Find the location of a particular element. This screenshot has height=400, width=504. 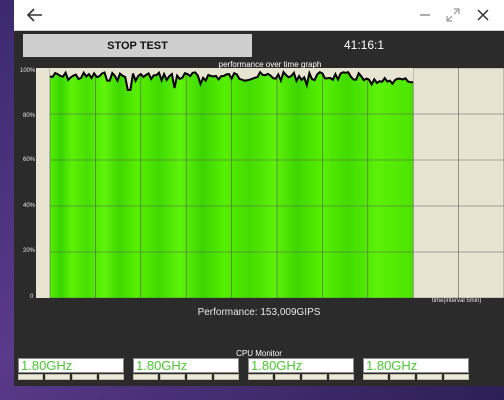

cpu-core-4: 1.80GHz is located at coordinates (416, 370).